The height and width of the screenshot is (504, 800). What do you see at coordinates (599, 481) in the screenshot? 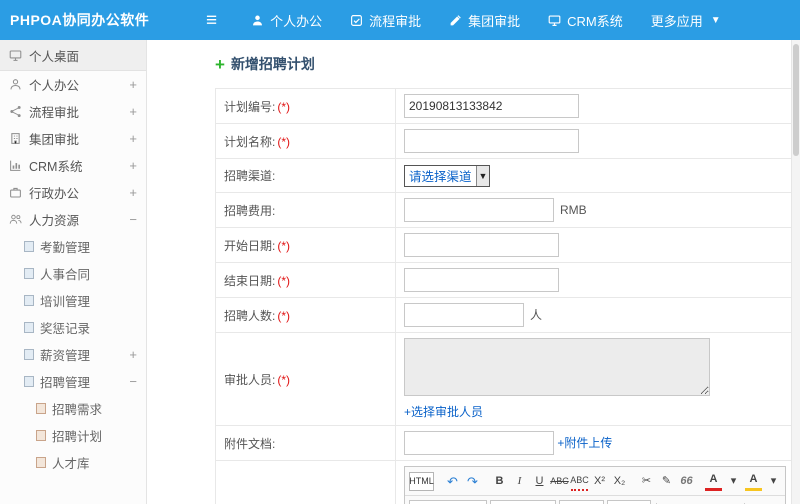
I see `superscript-button: X²` at bounding box center [599, 481].